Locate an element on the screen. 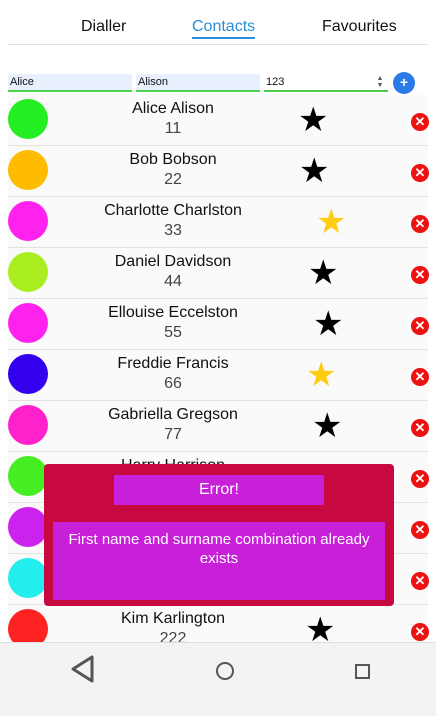 The width and height of the screenshot is (436, 716). add-contact-form: ▲▼ + is located at coordinates (218, 84).